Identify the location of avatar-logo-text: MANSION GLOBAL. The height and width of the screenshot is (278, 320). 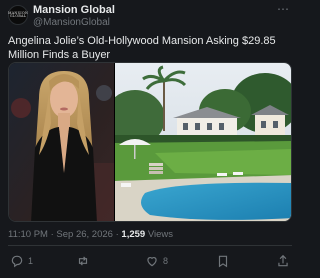
(18, 14).